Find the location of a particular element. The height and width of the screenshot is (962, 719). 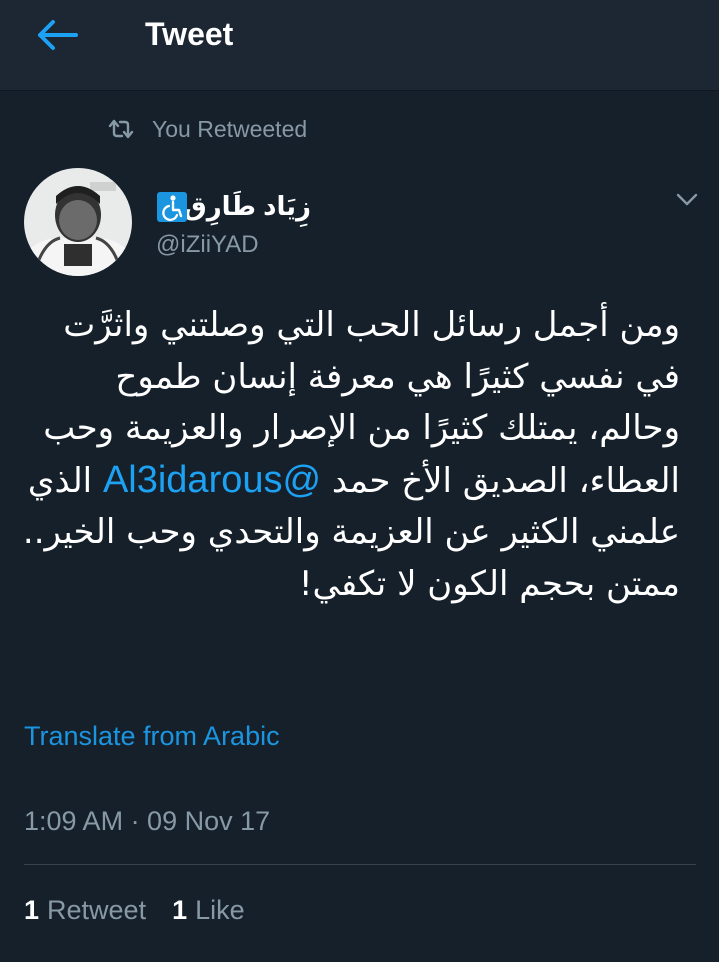

retweets-count: 1 is located at coordinates (32, 910).